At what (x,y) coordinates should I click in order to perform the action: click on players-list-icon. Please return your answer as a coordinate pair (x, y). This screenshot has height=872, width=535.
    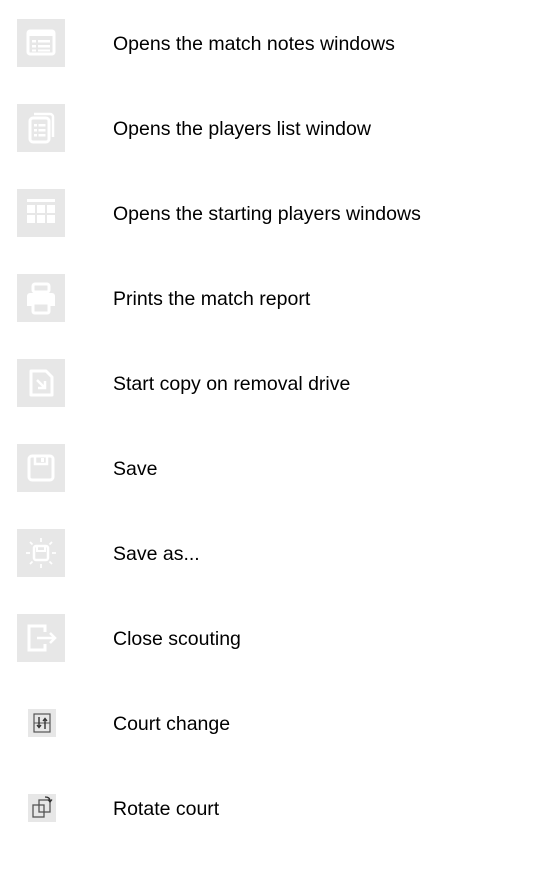
    Looking at the image, I should click on (41, 128).